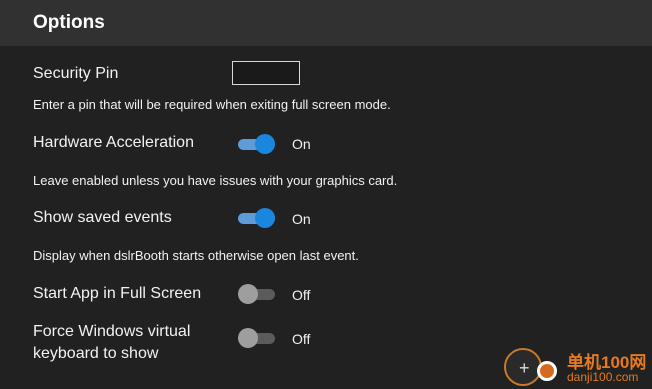  What do you see at coordinates (266, 73) in the screenshot?
I see `security-pin-input` at bounding box center [266, 73].